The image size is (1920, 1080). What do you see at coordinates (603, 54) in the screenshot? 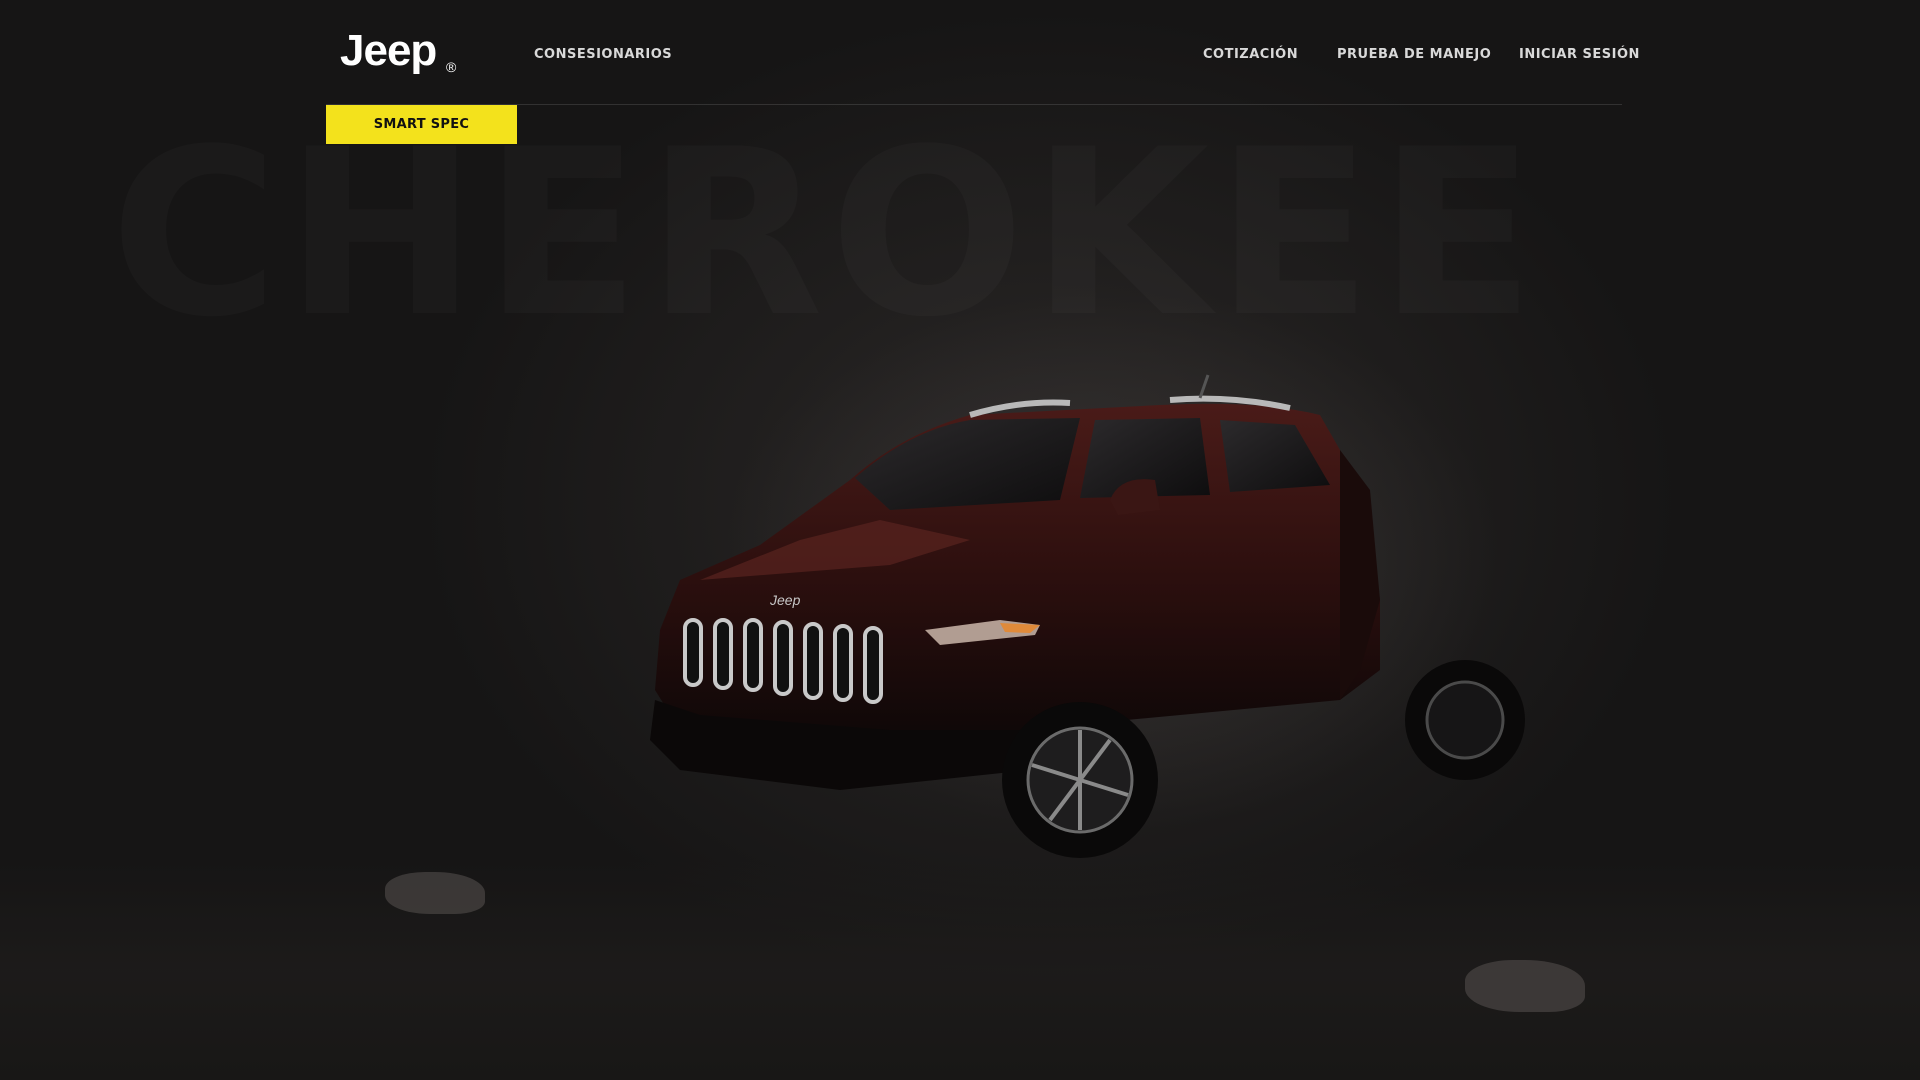
I see `nav-link-concesionarios: CONSESIONARIOS` at bounding box center [603, 54].